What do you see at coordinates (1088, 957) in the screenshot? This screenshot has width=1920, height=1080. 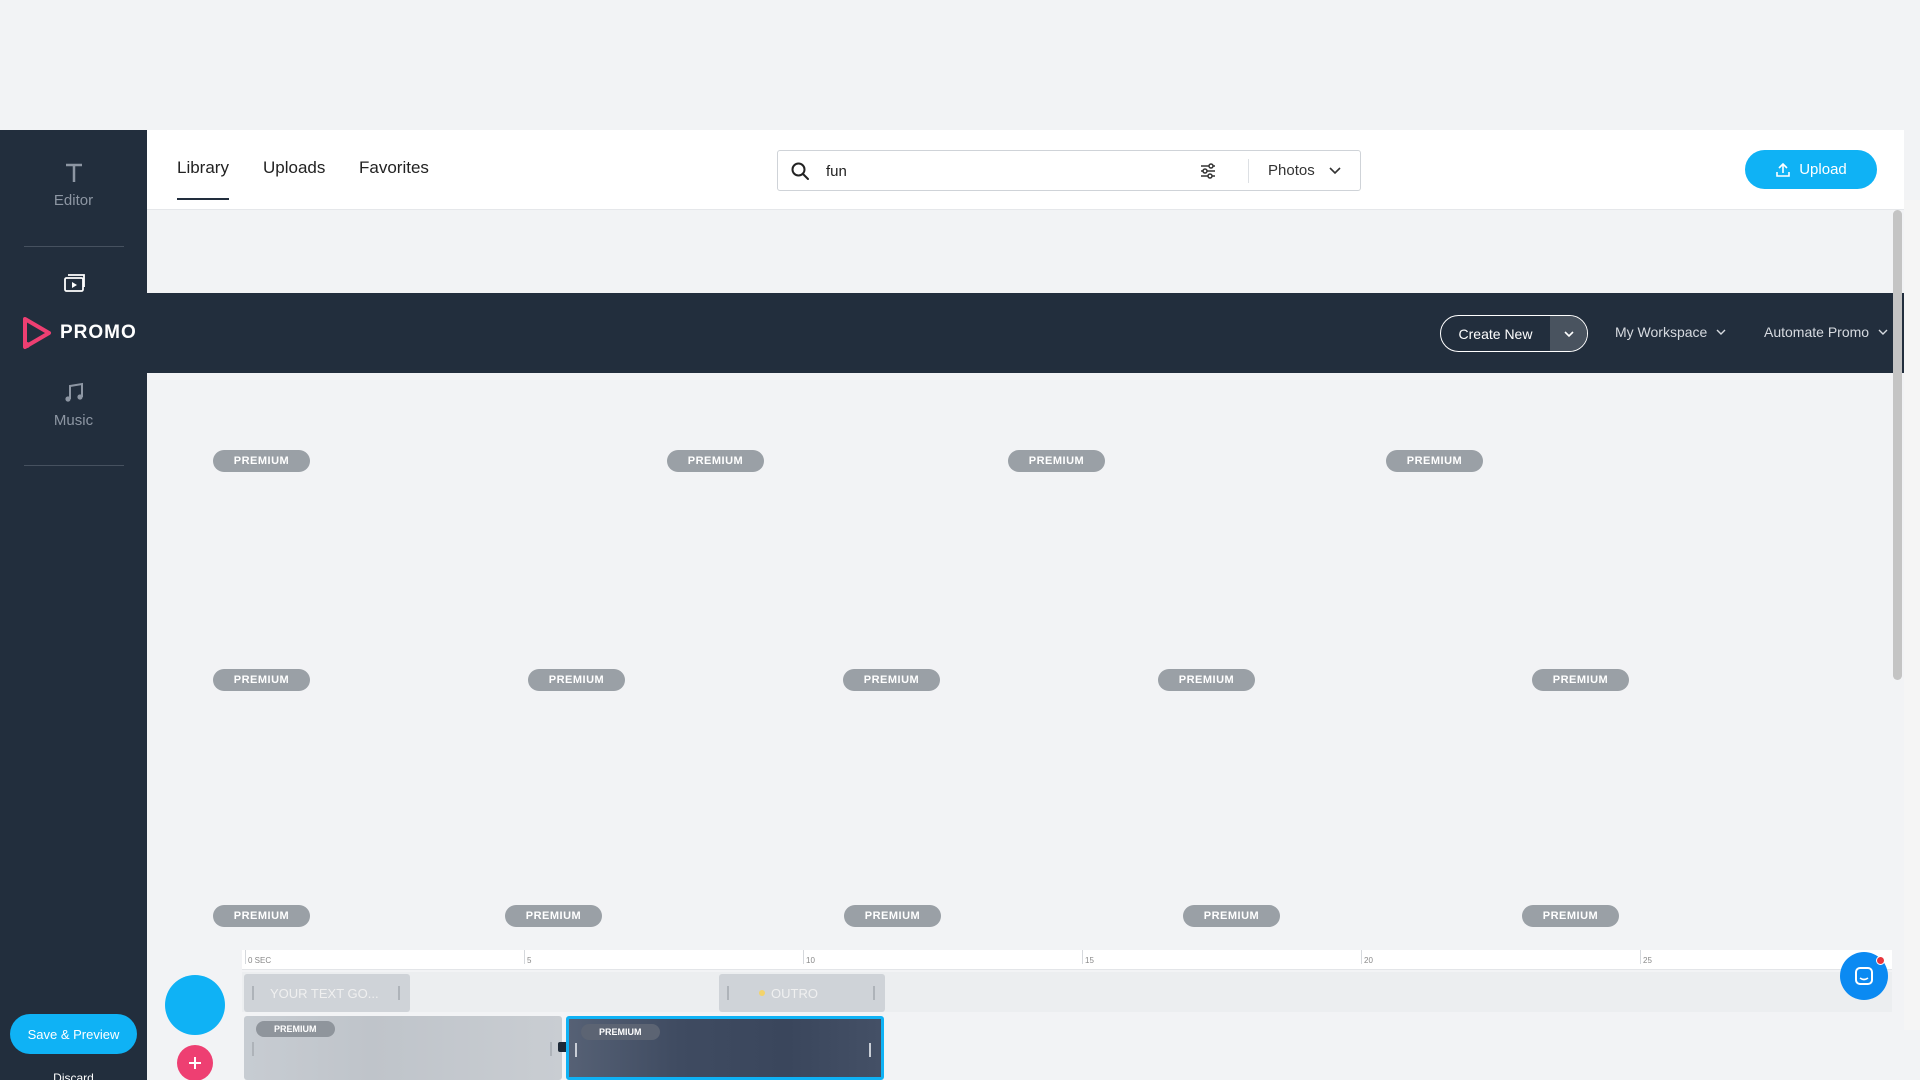 I see `timeline-tick: 15` at bounding box center [1088, 957].